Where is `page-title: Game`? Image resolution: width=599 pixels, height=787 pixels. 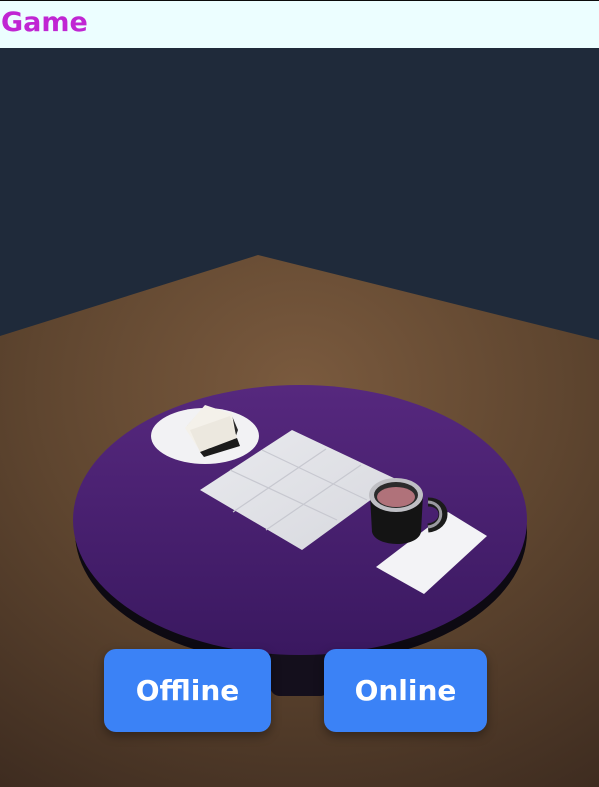 page-title: Game is located at coordinates (44, 22).